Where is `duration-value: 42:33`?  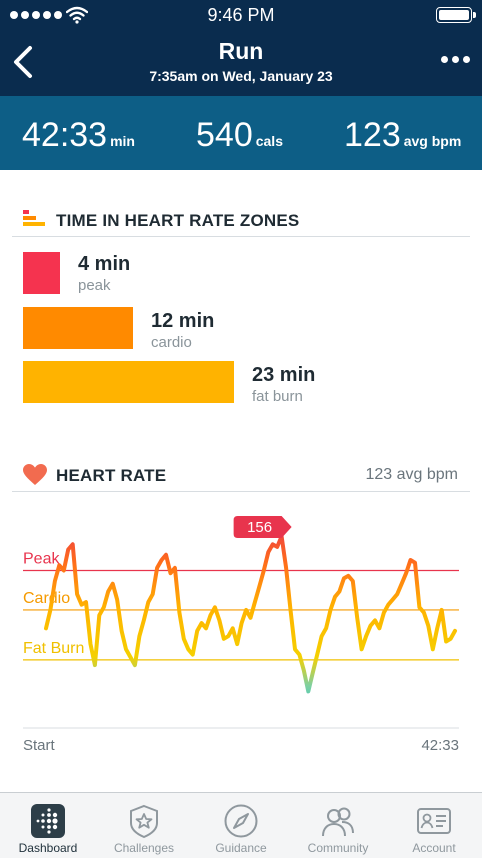 duration-value: 42:33 is located at coordinates (65, 135).